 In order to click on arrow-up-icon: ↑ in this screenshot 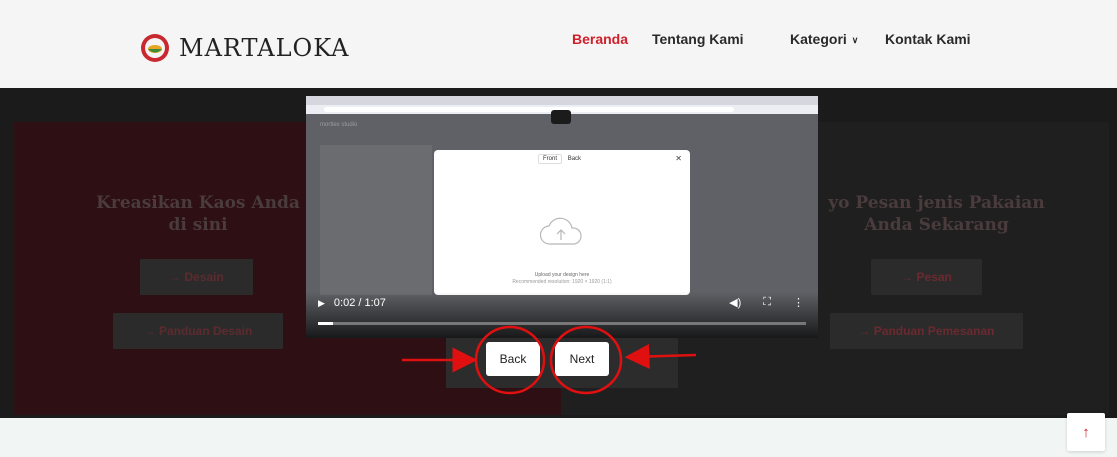, I will do `click(1086, 432)`.